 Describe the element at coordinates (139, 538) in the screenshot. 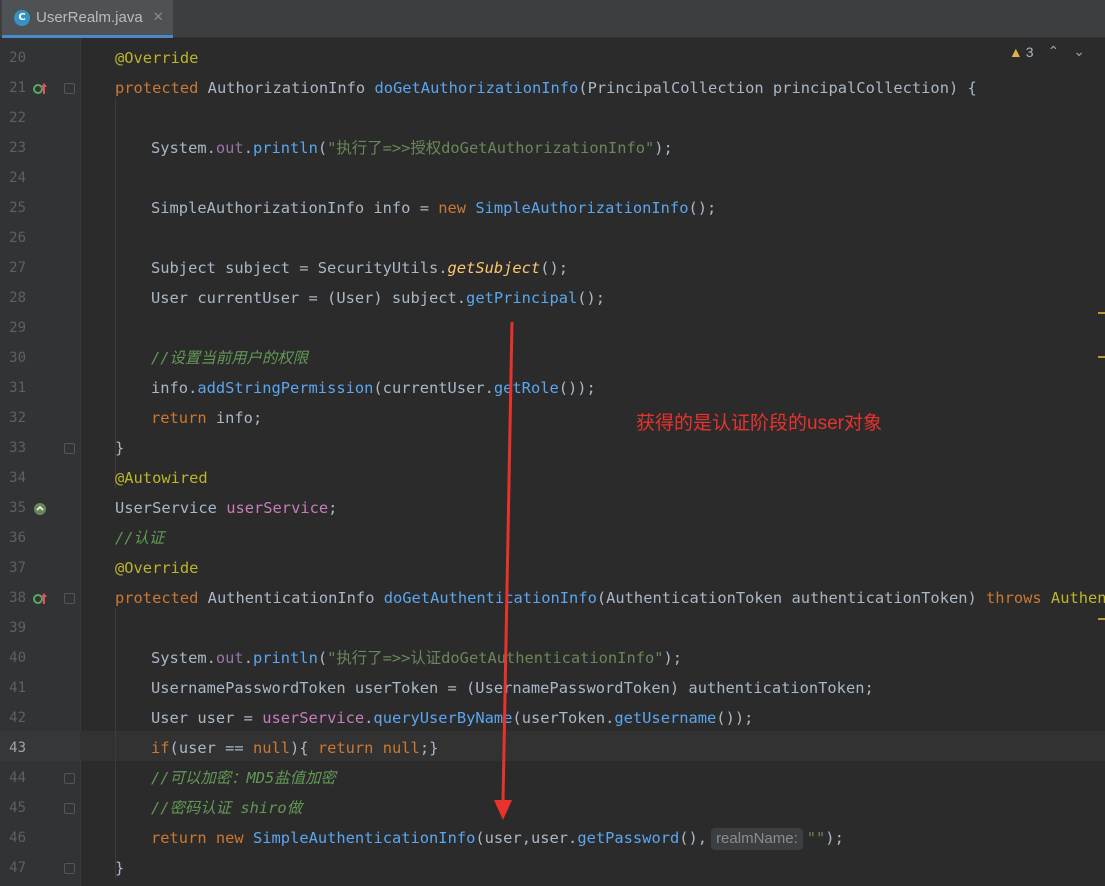

I see `code-text: //认证` at that location.